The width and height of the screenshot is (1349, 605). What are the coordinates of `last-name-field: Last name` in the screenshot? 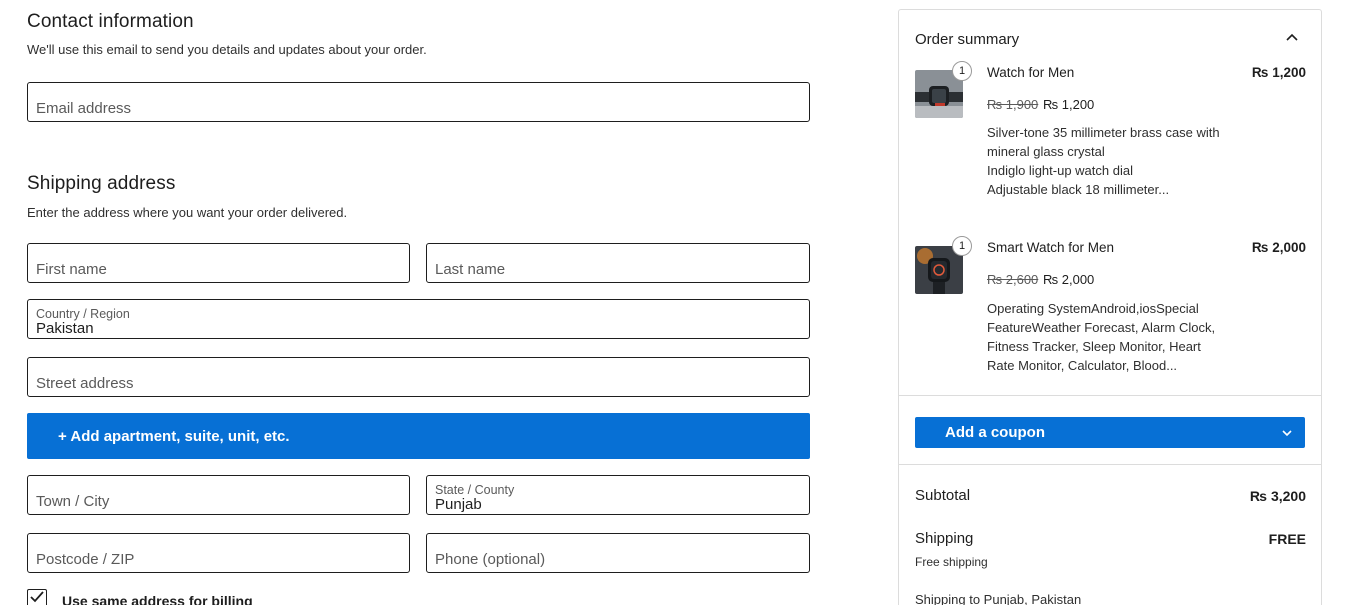 It's located at (618, 263).